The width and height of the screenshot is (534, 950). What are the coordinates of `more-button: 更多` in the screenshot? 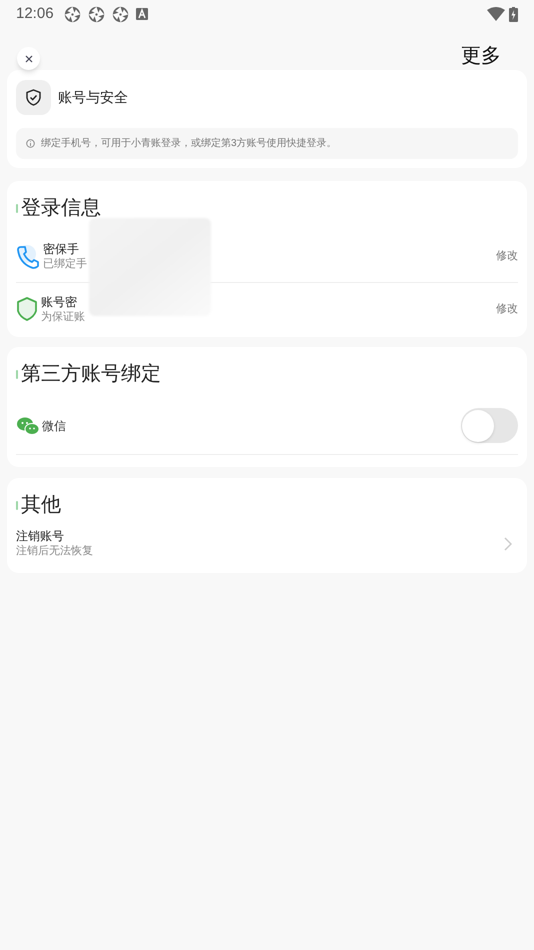 It's located at (481, 56).